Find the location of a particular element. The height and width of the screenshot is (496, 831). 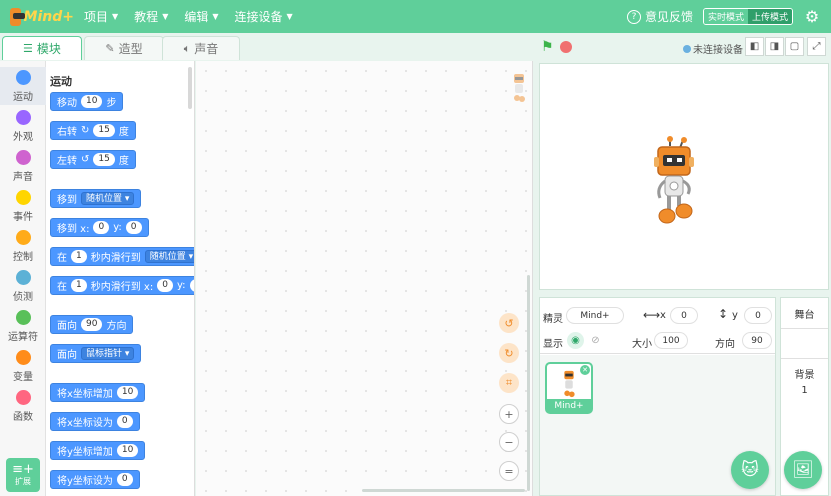

crop-icon: ⌗ is located at coordinates (509, 383).